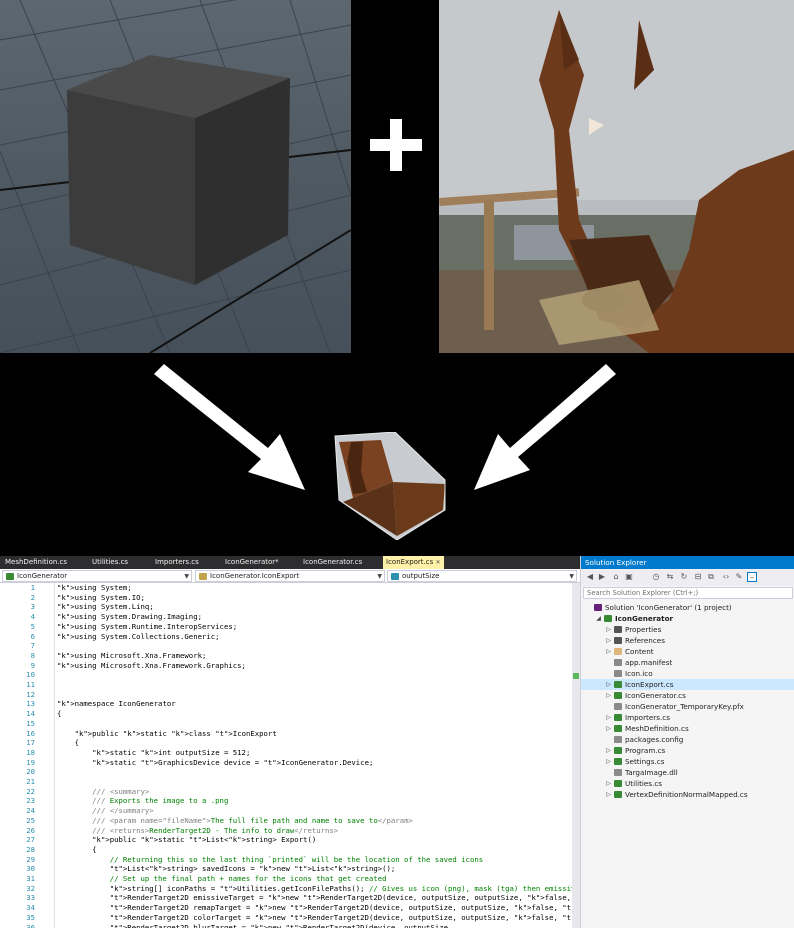  Describe the element at coordinates (687, 695) in the screenshot. I see `tree-item: ▷ IconGenerator.cs` at that location.